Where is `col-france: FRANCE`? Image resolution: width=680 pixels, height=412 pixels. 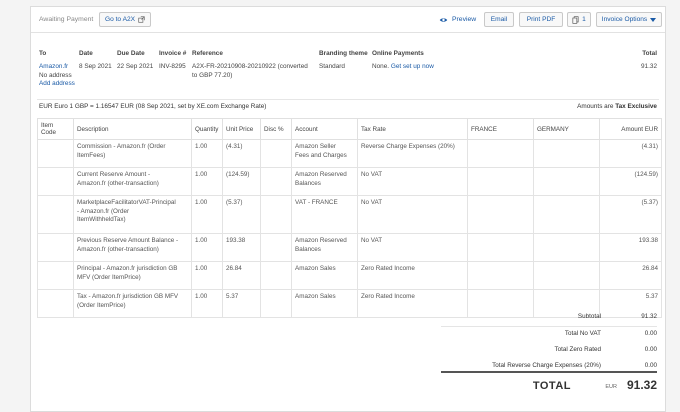
col-france: FRANCE is located at coordinates (500, 129).